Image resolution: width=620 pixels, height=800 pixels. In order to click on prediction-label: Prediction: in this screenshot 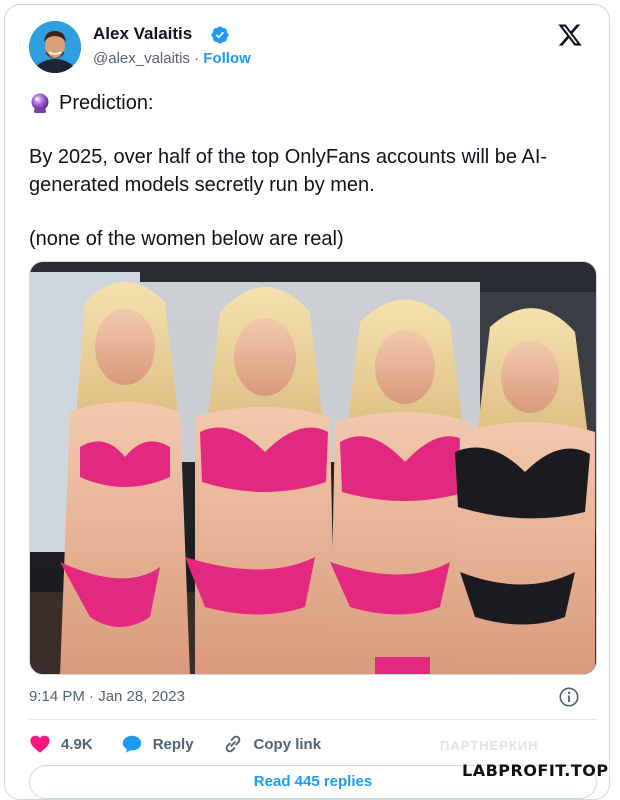, I will do `click(106, 103)`.